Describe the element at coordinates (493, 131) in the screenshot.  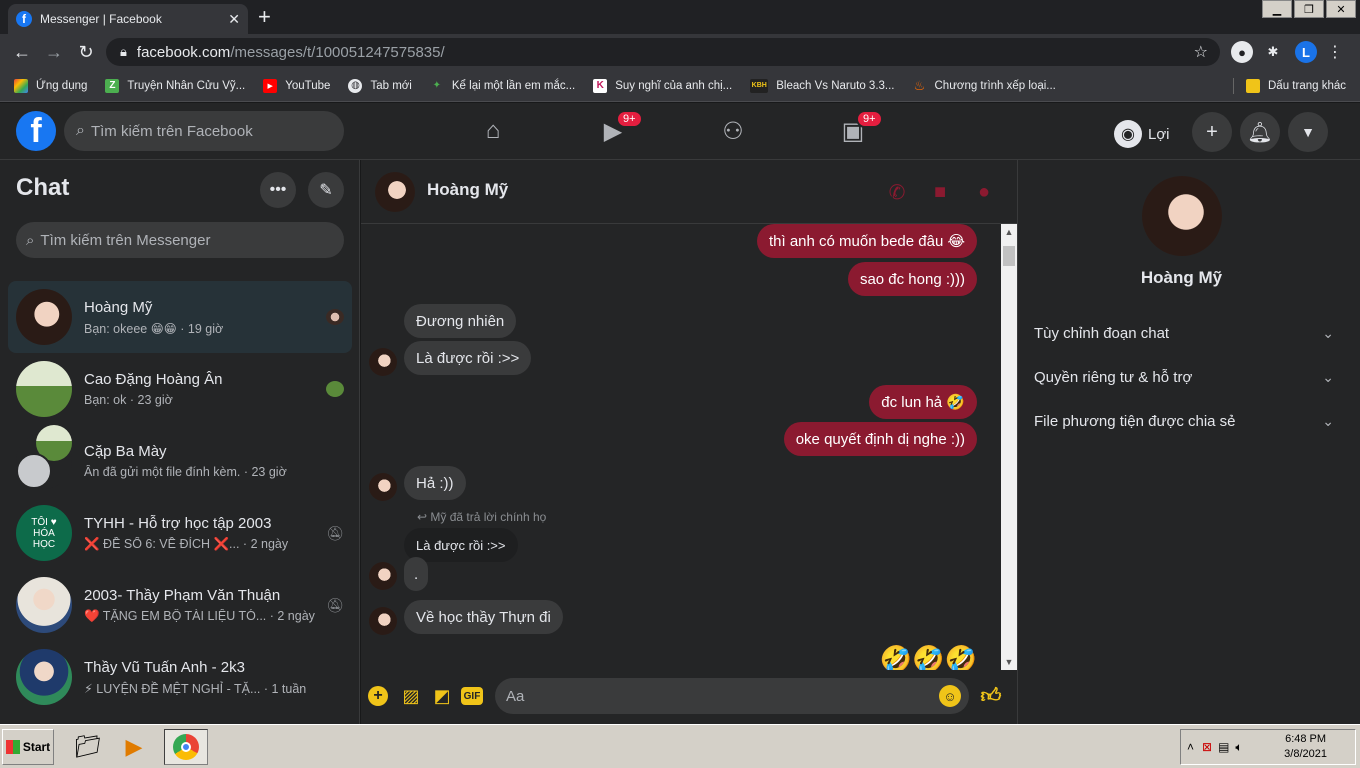
I see `home-icon: ⌂` at that location.